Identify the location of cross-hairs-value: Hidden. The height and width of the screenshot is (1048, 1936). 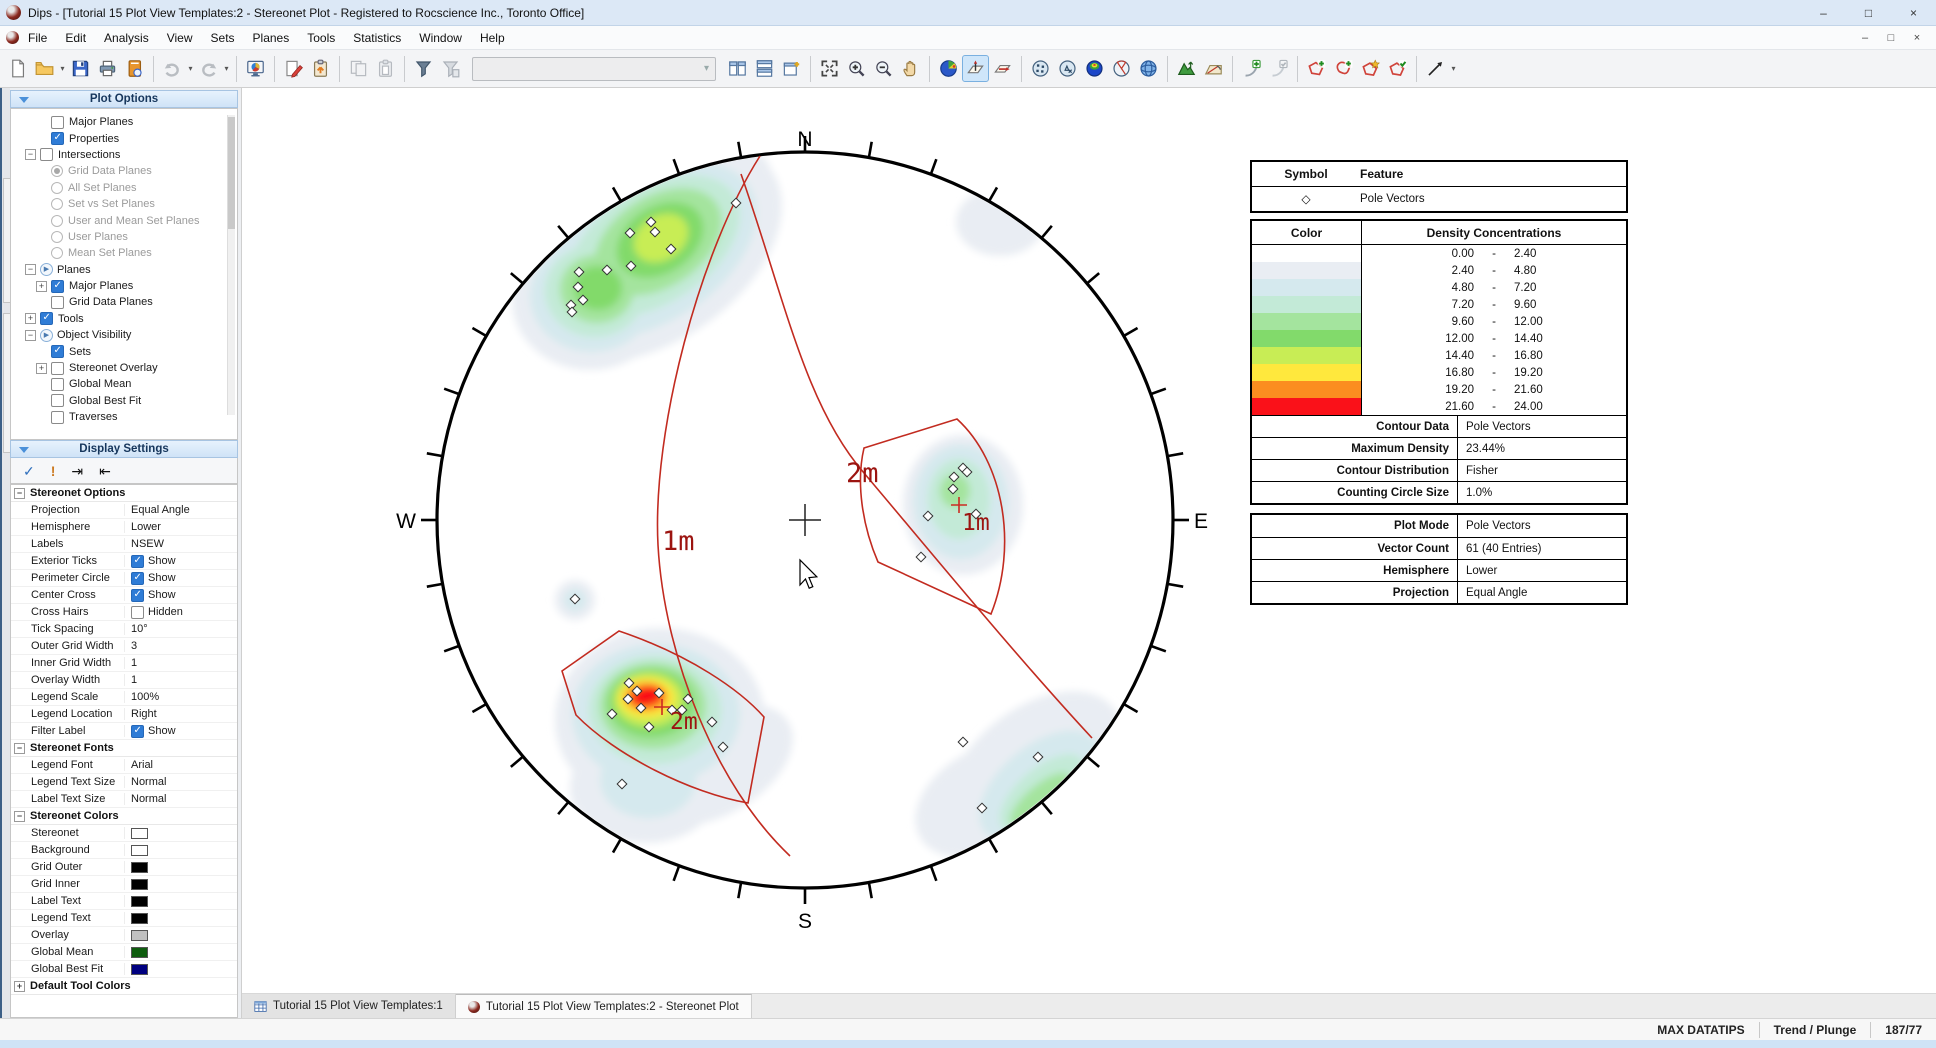
(181, 612).